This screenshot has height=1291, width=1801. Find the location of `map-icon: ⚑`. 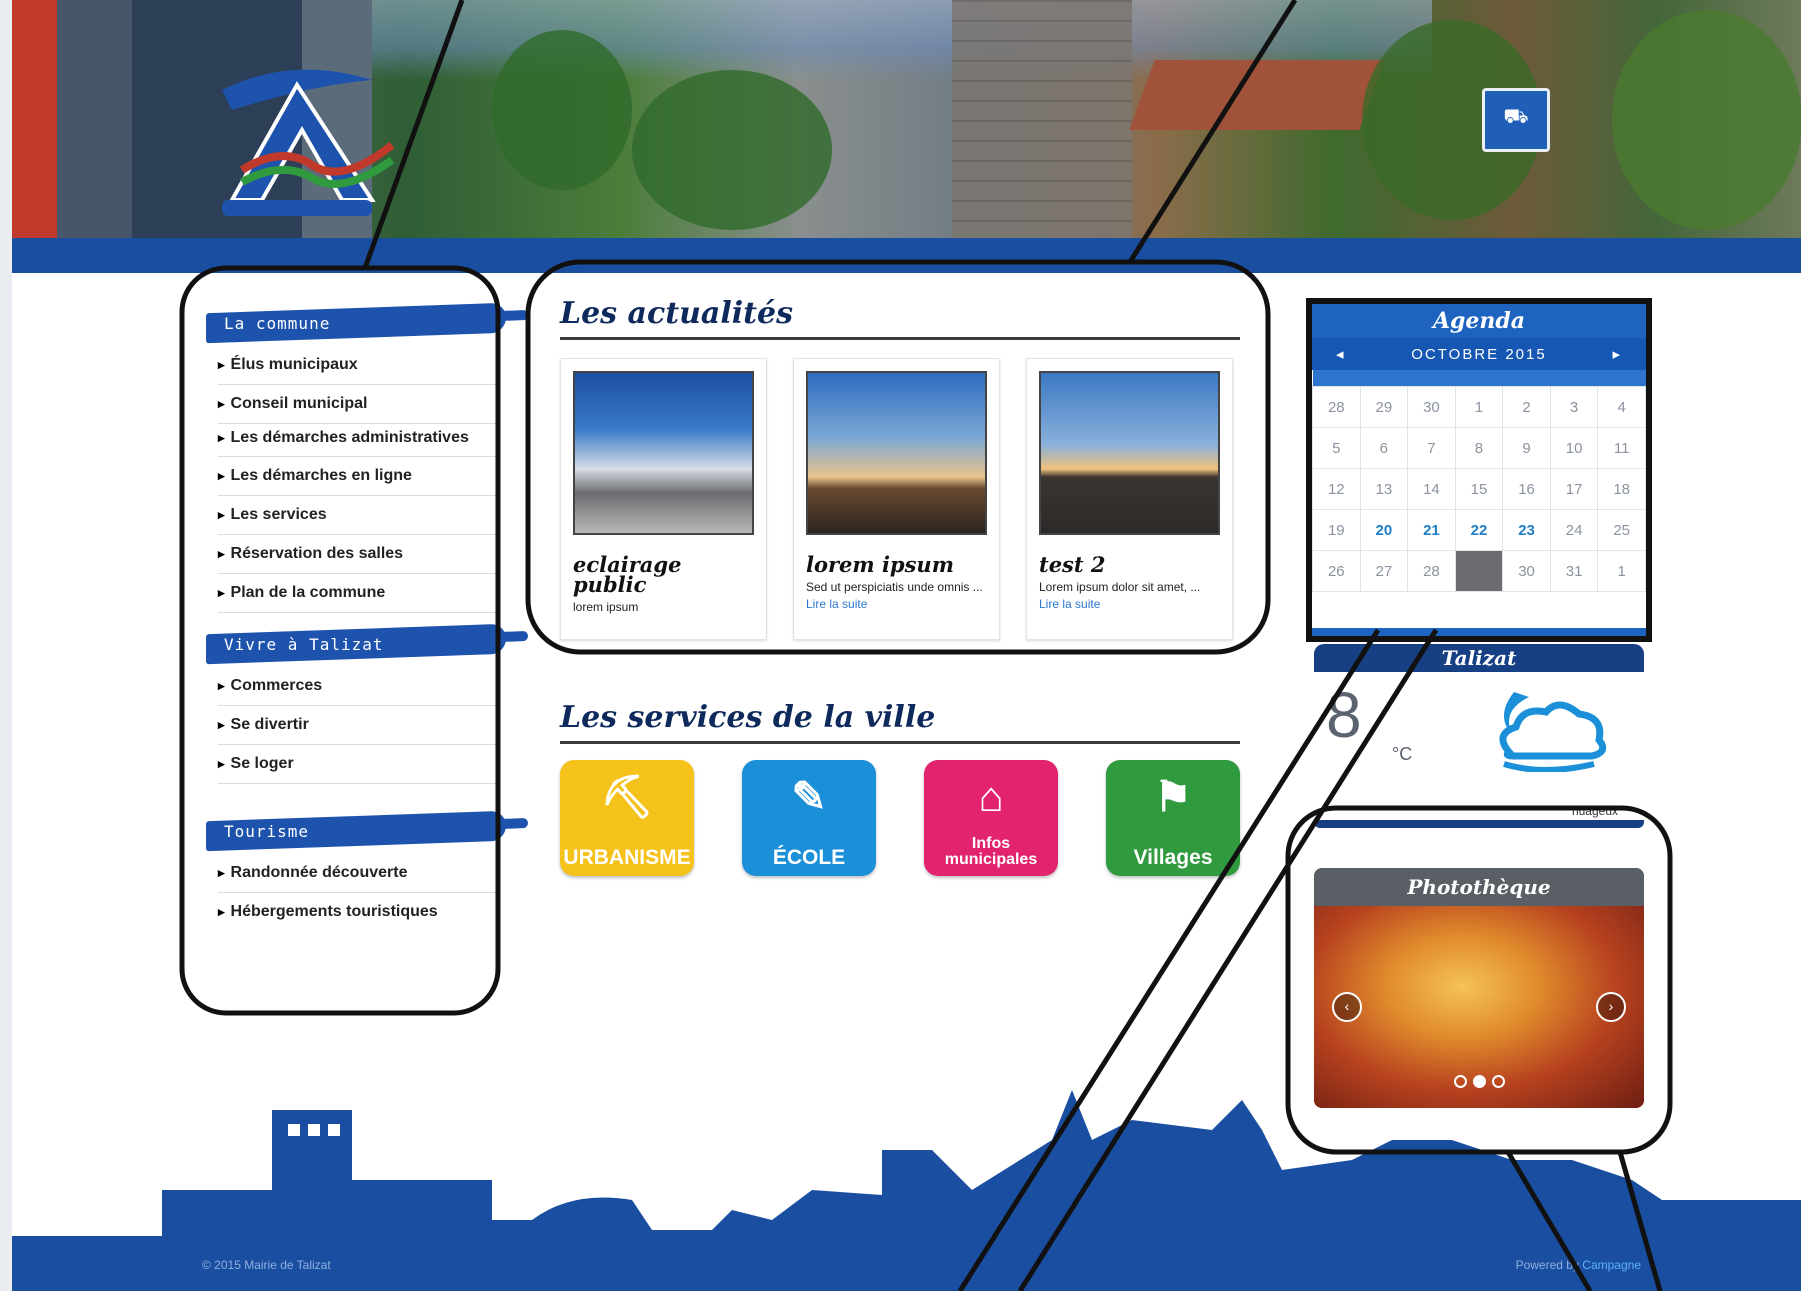

map-icon: ⚑ is located at coordinates (1173, 796).